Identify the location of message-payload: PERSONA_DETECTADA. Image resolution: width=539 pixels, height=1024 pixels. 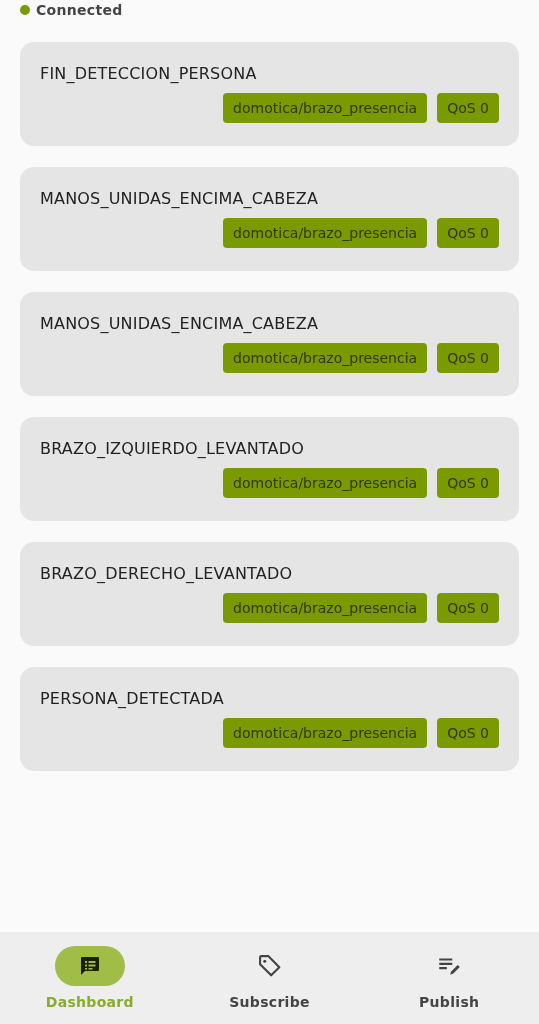
(132, 698).